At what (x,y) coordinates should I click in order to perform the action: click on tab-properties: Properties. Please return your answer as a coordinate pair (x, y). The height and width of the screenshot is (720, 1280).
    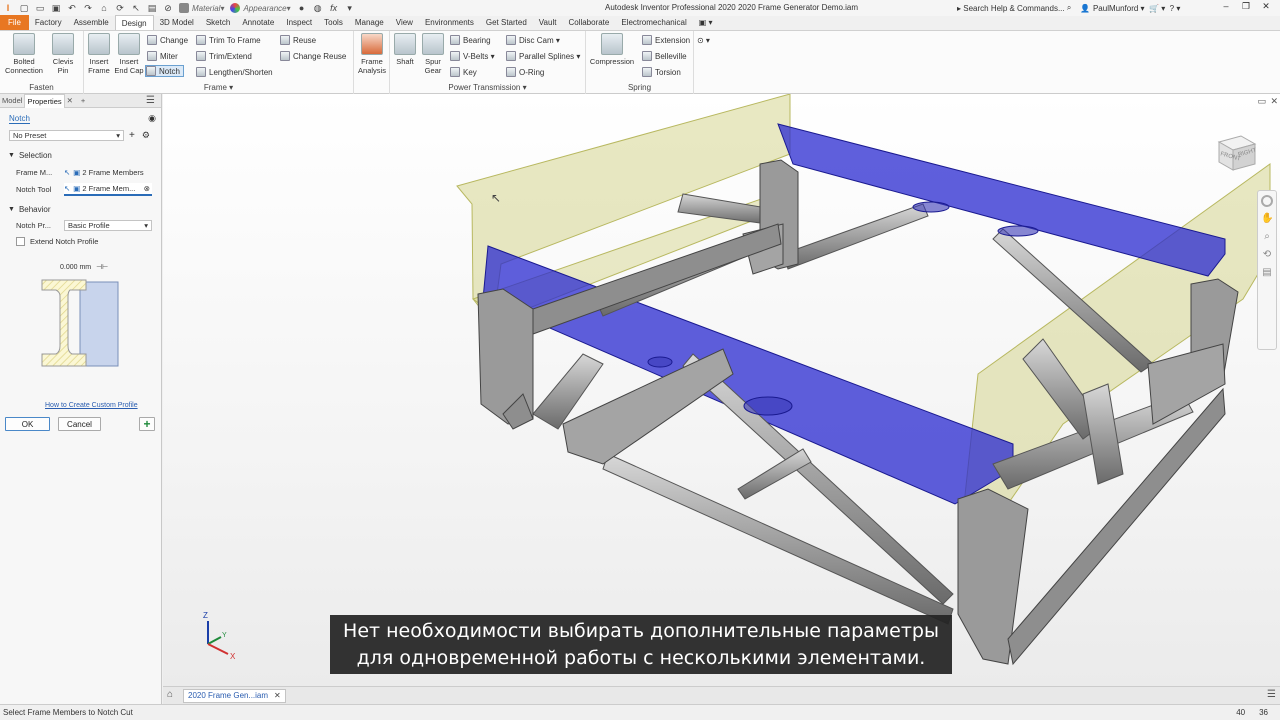
    Looking at the image, I should click on (44, 100).